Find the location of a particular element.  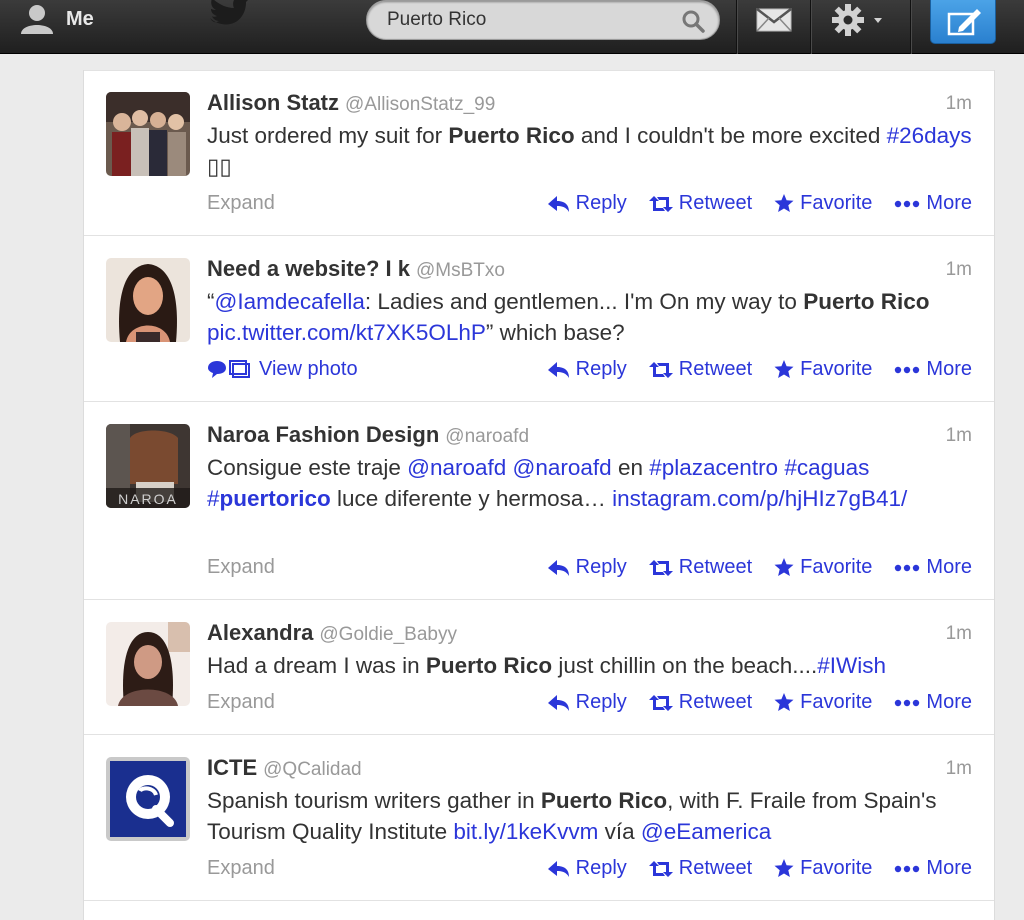

tweet-text-fragment: ▯▯ is located at coordinates (219, 166).